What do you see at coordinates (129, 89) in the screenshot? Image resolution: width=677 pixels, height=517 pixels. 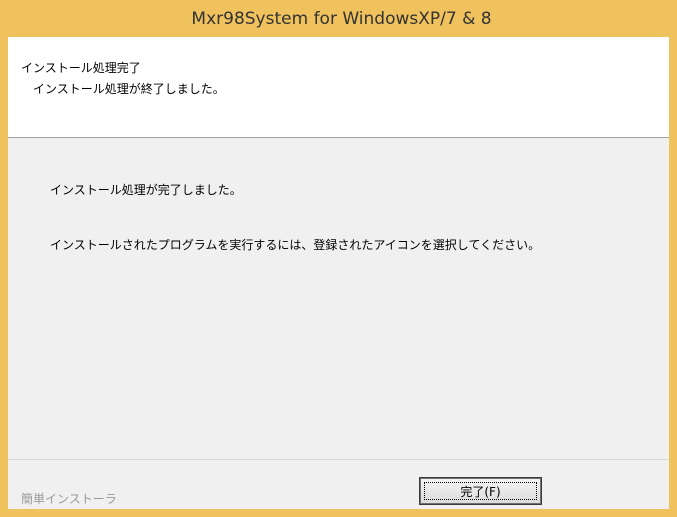 I see `header-subtitle: インストール処理が終了しました。` at bounding box center [129, 89].